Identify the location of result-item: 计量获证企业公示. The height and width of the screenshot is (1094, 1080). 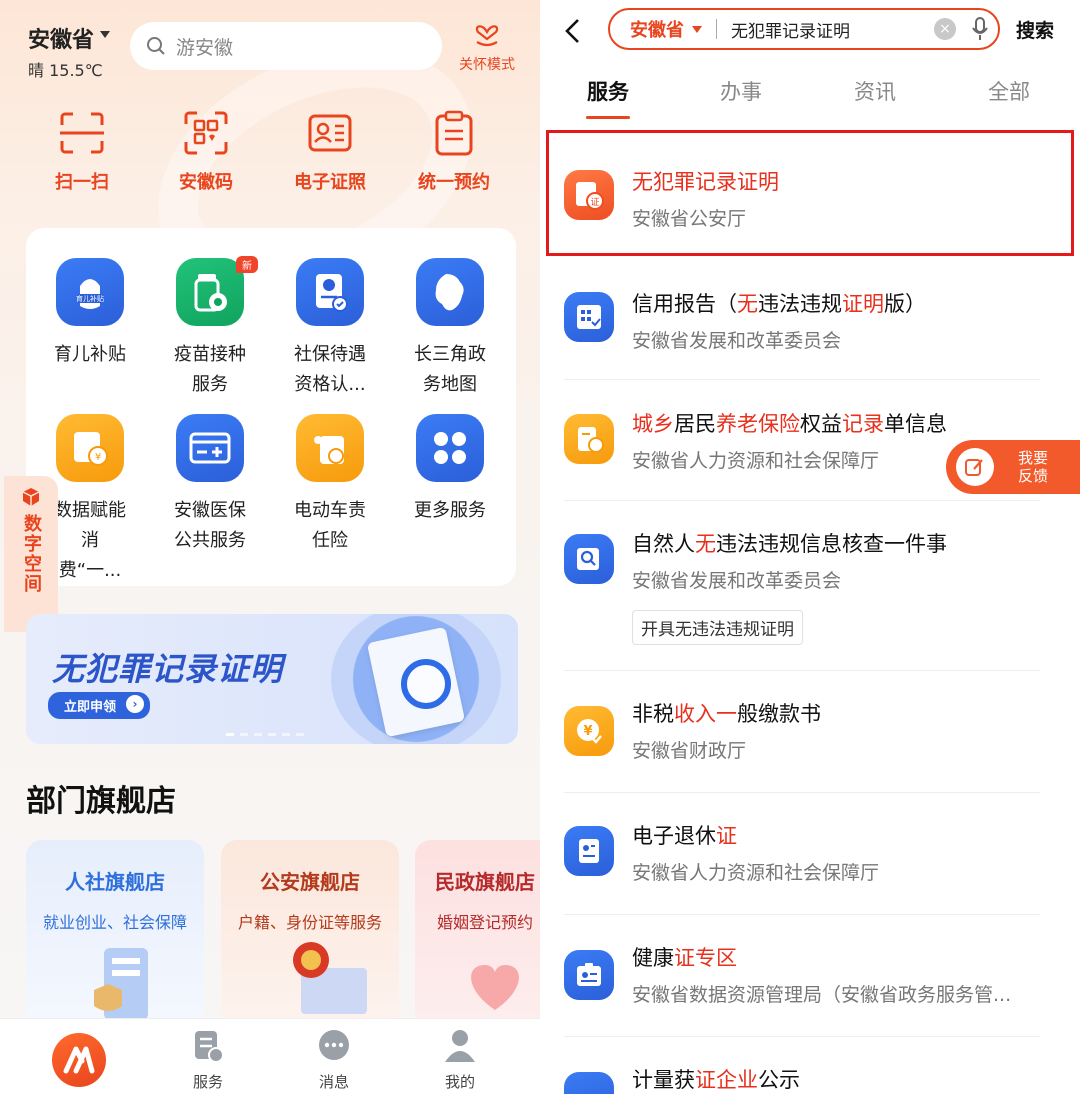
(810, 1079).